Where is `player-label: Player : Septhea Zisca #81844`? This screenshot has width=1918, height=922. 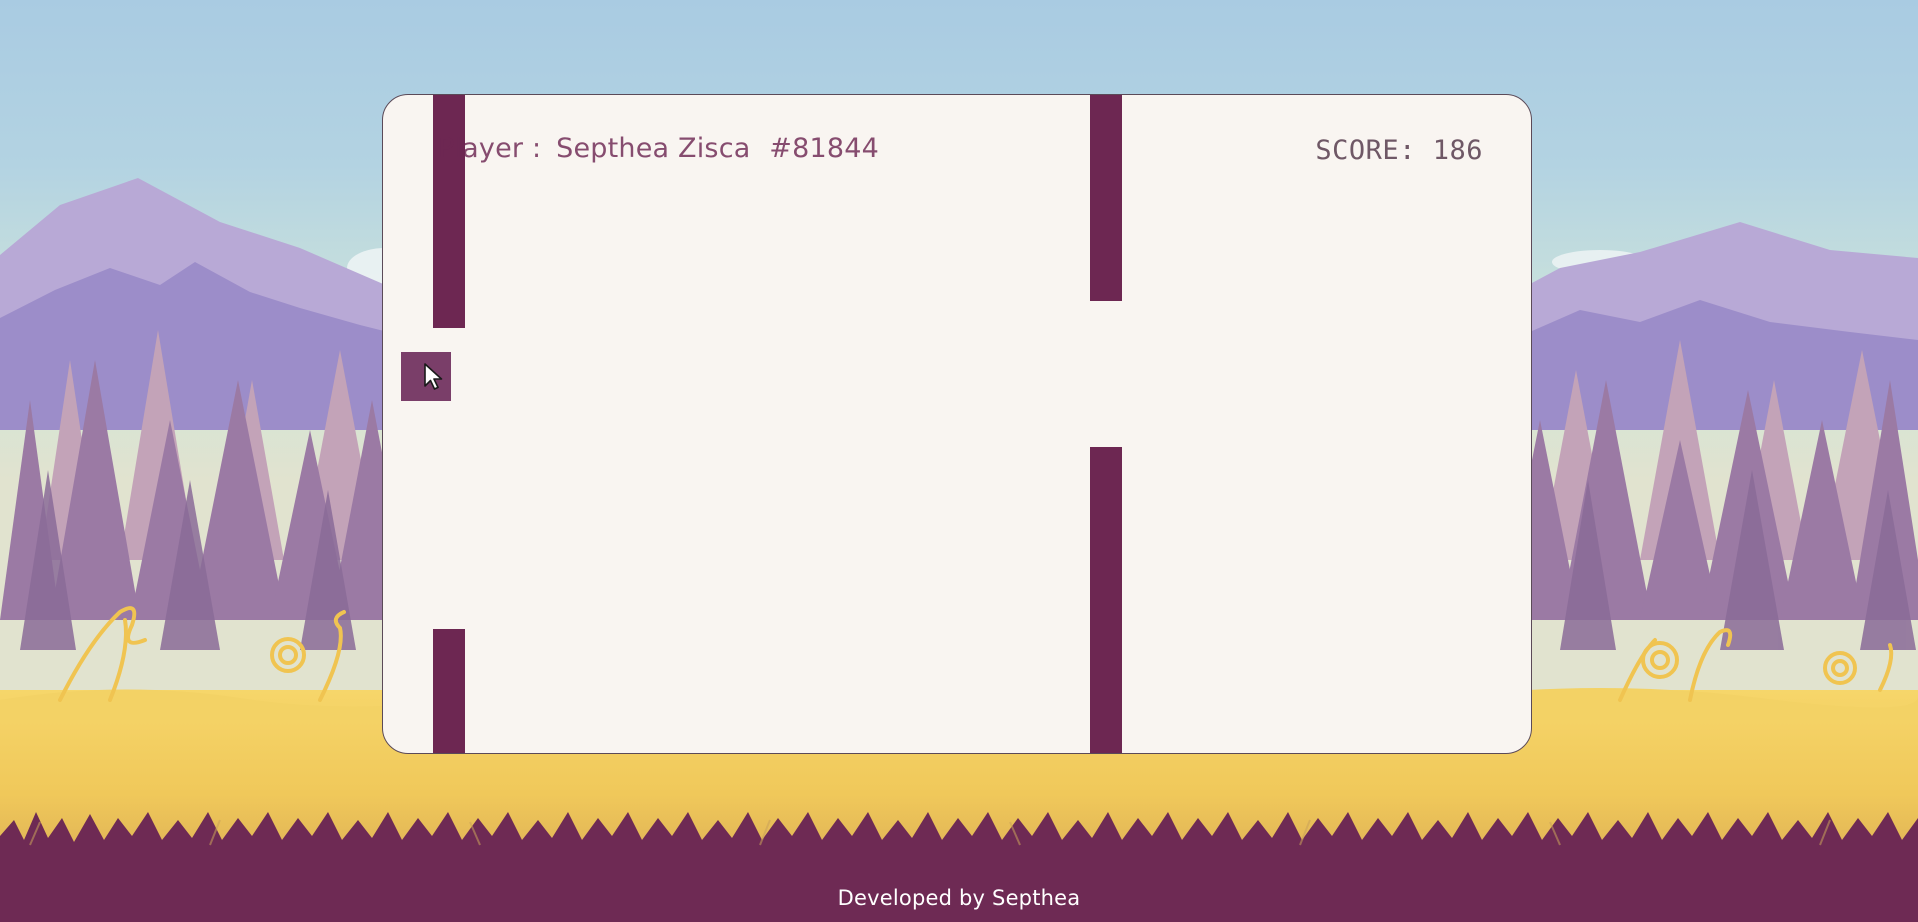
player-label: Player : Septhea Zisca #81844 is located at coordinates (658, 148).